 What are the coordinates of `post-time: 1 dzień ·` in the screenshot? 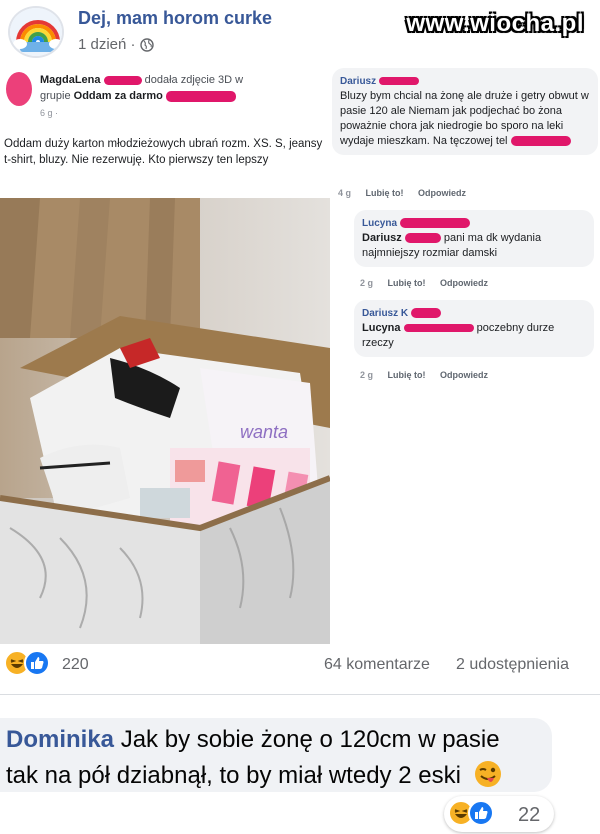 It's located at (107, 44).